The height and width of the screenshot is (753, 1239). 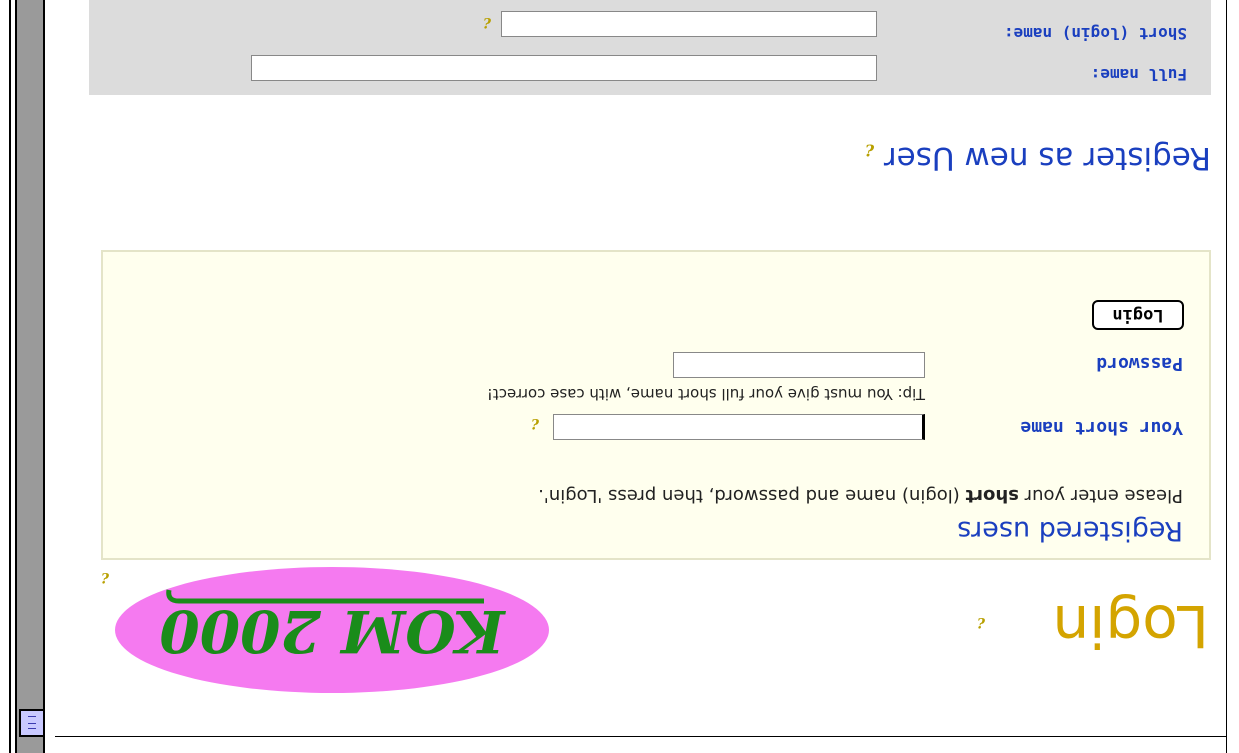 What do you see at coordinates (1037, 158) in the screenshot?
I see `register-heading: Register as new User ¿` at bounding box center [1037, 158].